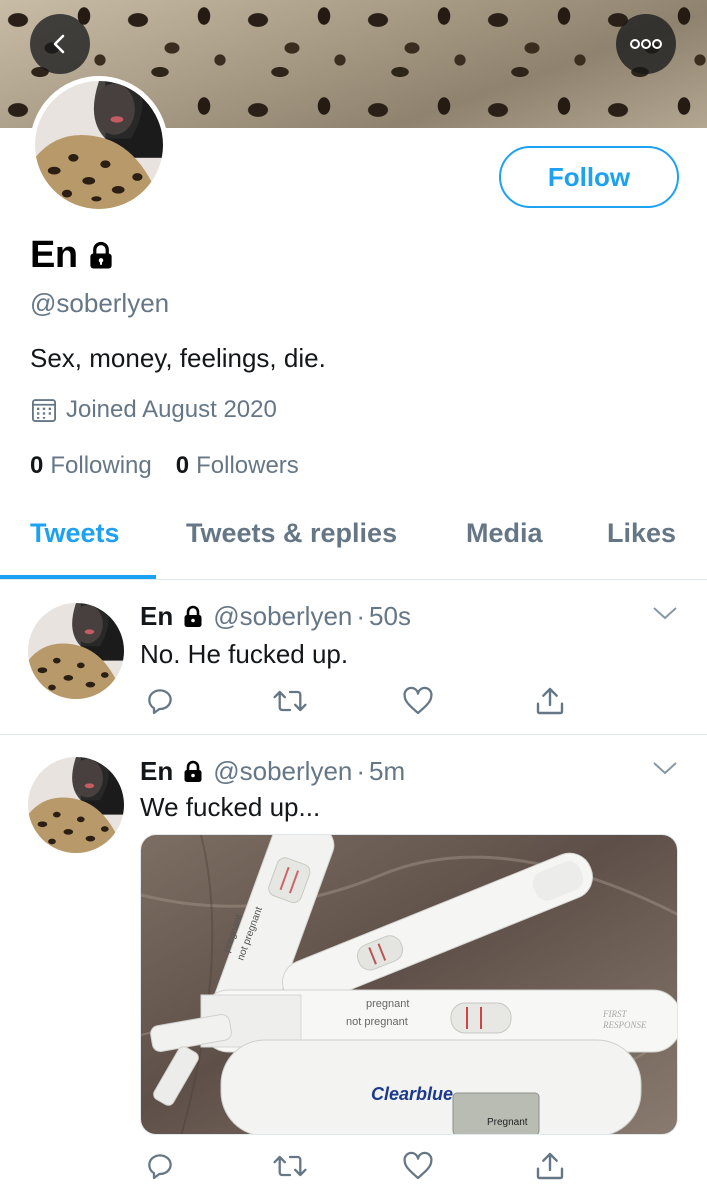 This screenshot has width=707, height=1199. Describe the element at coordinates (641, 533) in the screenshot. I see `tab-likes: Likes` at that location.